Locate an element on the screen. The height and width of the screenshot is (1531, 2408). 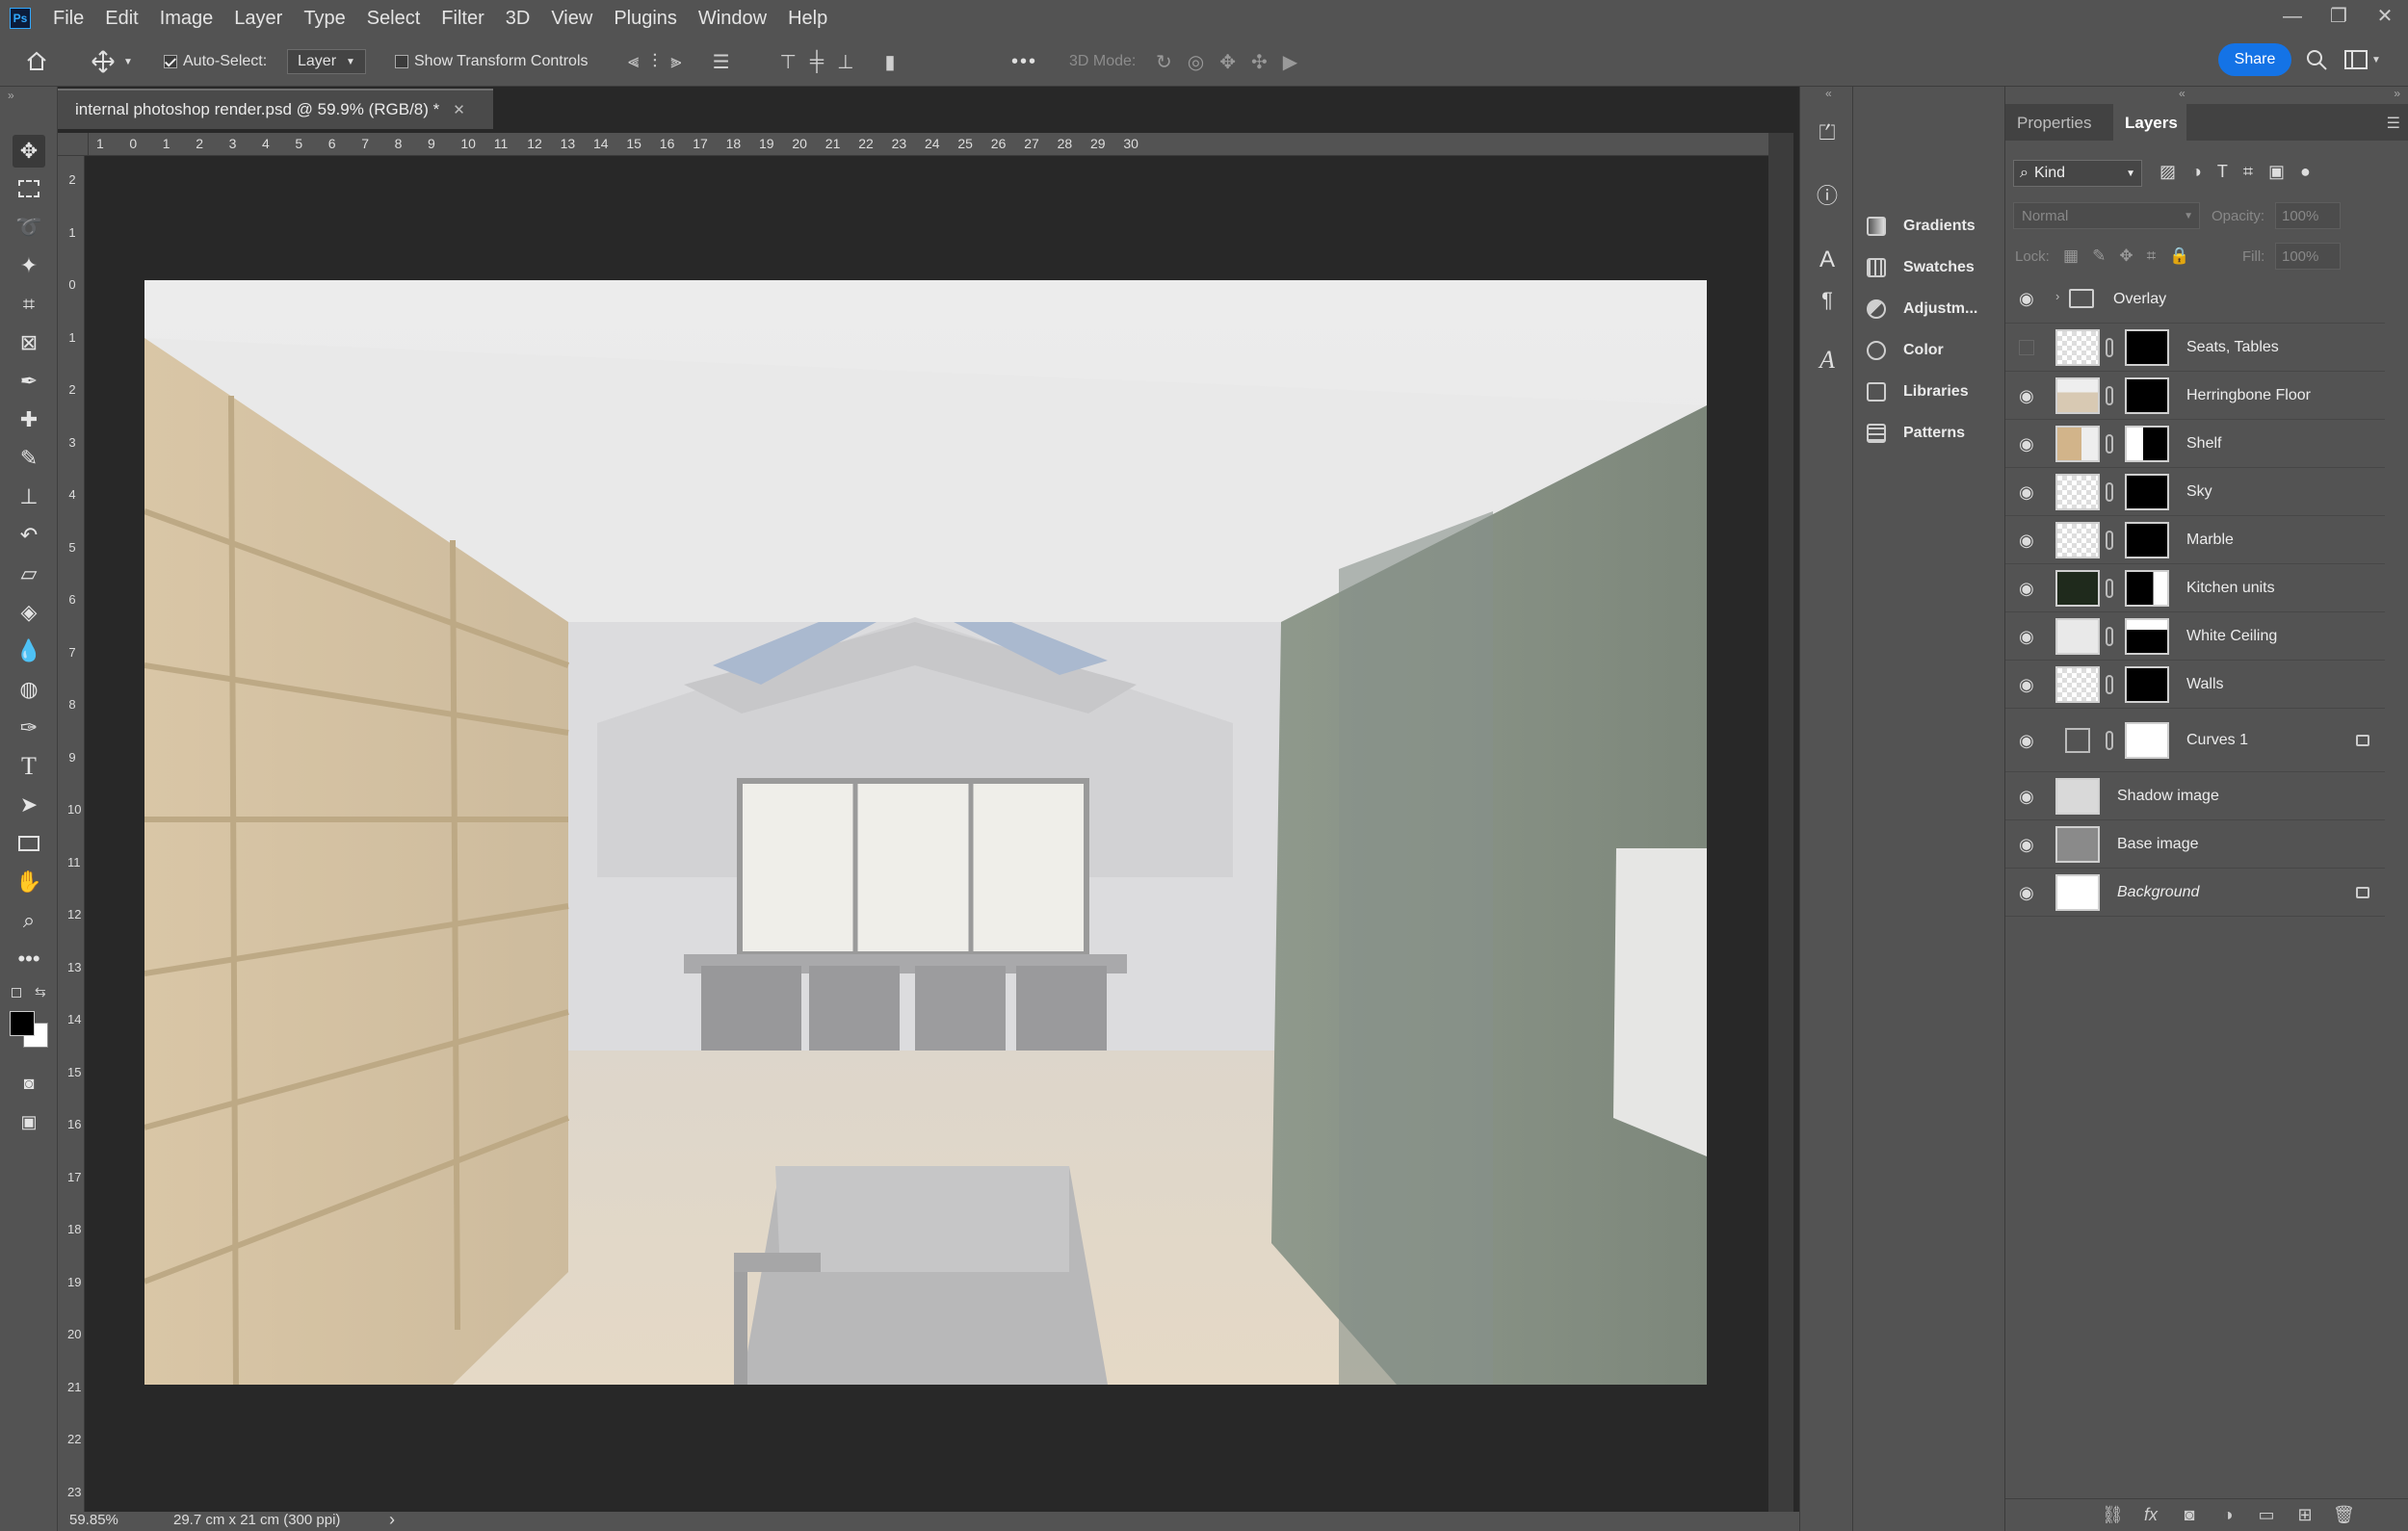
layer-row-walls: ◉ Walls is located at coordinates (2195, 685).